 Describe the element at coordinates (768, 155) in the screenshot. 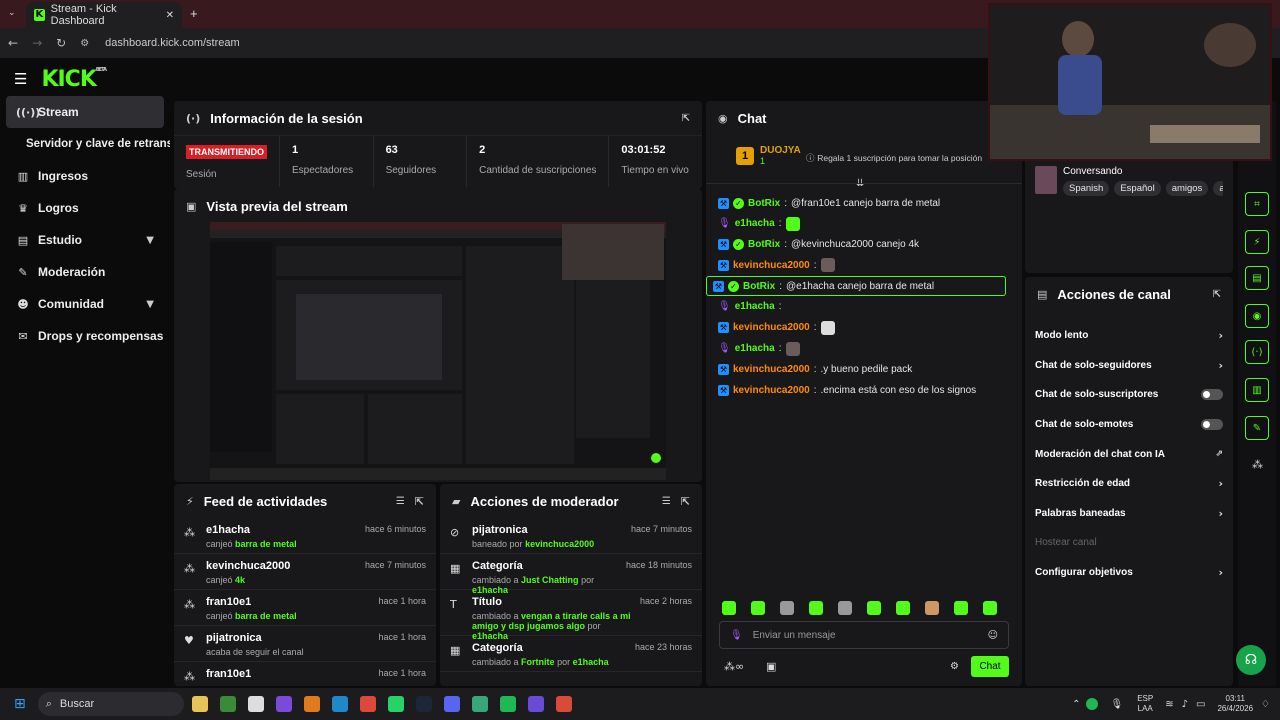

I see `top-gifter-card: 1 DUOJYA 1` at that location.